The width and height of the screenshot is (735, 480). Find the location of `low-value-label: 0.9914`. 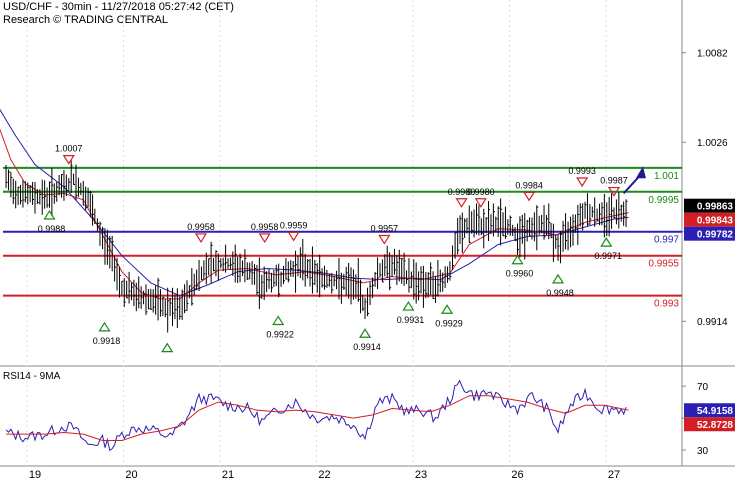

low-value-label: 0.9914 is located at coordinates (367, 347).